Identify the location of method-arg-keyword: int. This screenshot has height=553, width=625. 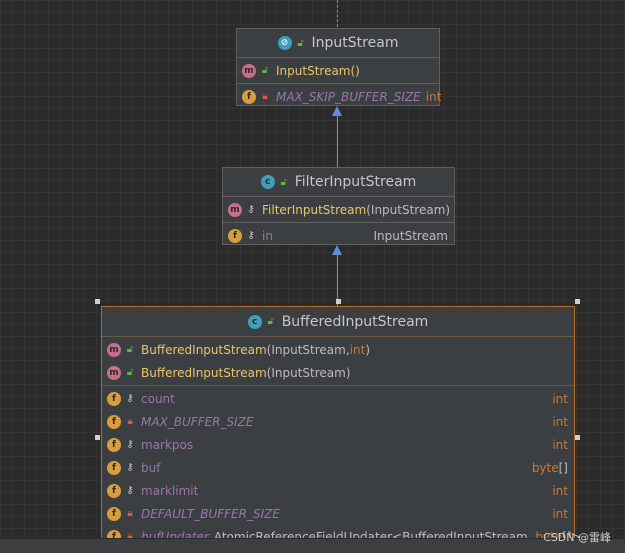
(357, 349).